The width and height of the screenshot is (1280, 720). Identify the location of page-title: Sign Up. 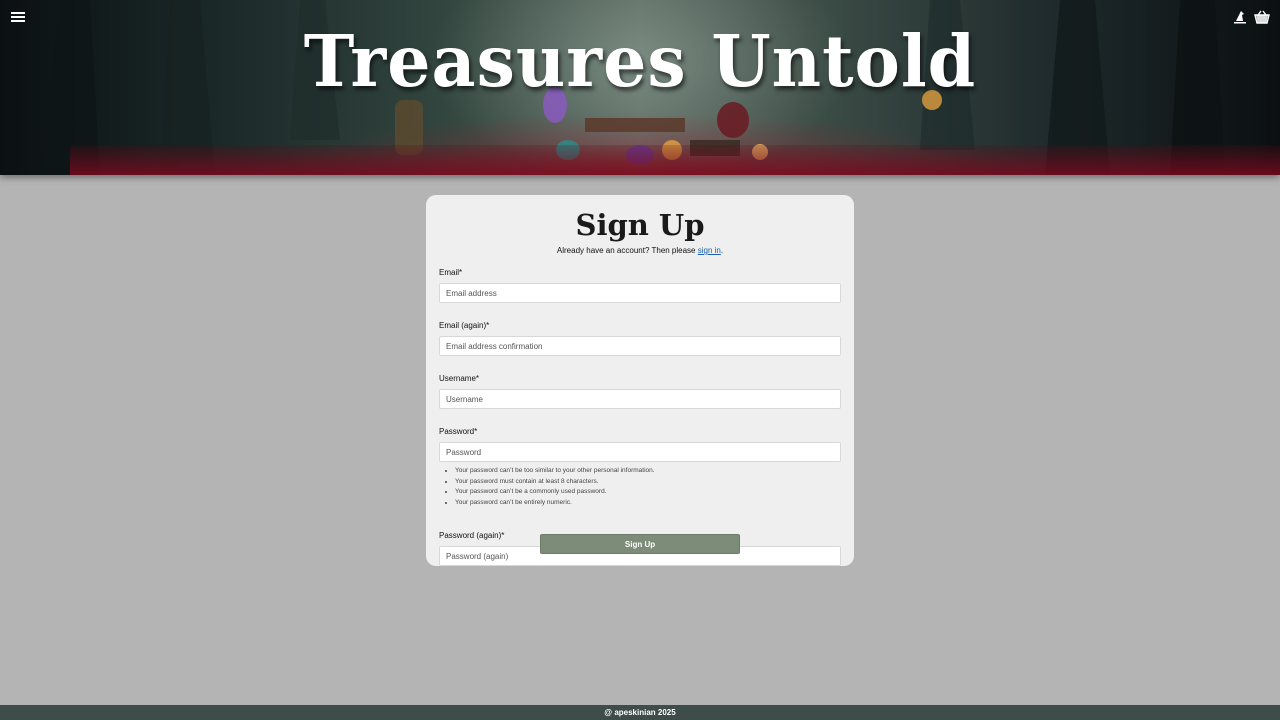
(640, 225).